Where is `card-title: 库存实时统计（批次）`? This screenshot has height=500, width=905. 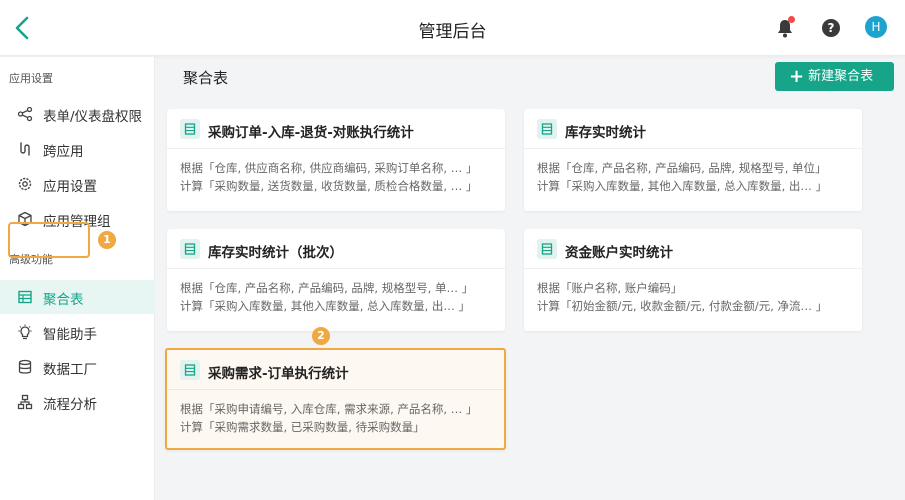
card-title: 库存实时统计（批次） is located at coordinates (275, 253).